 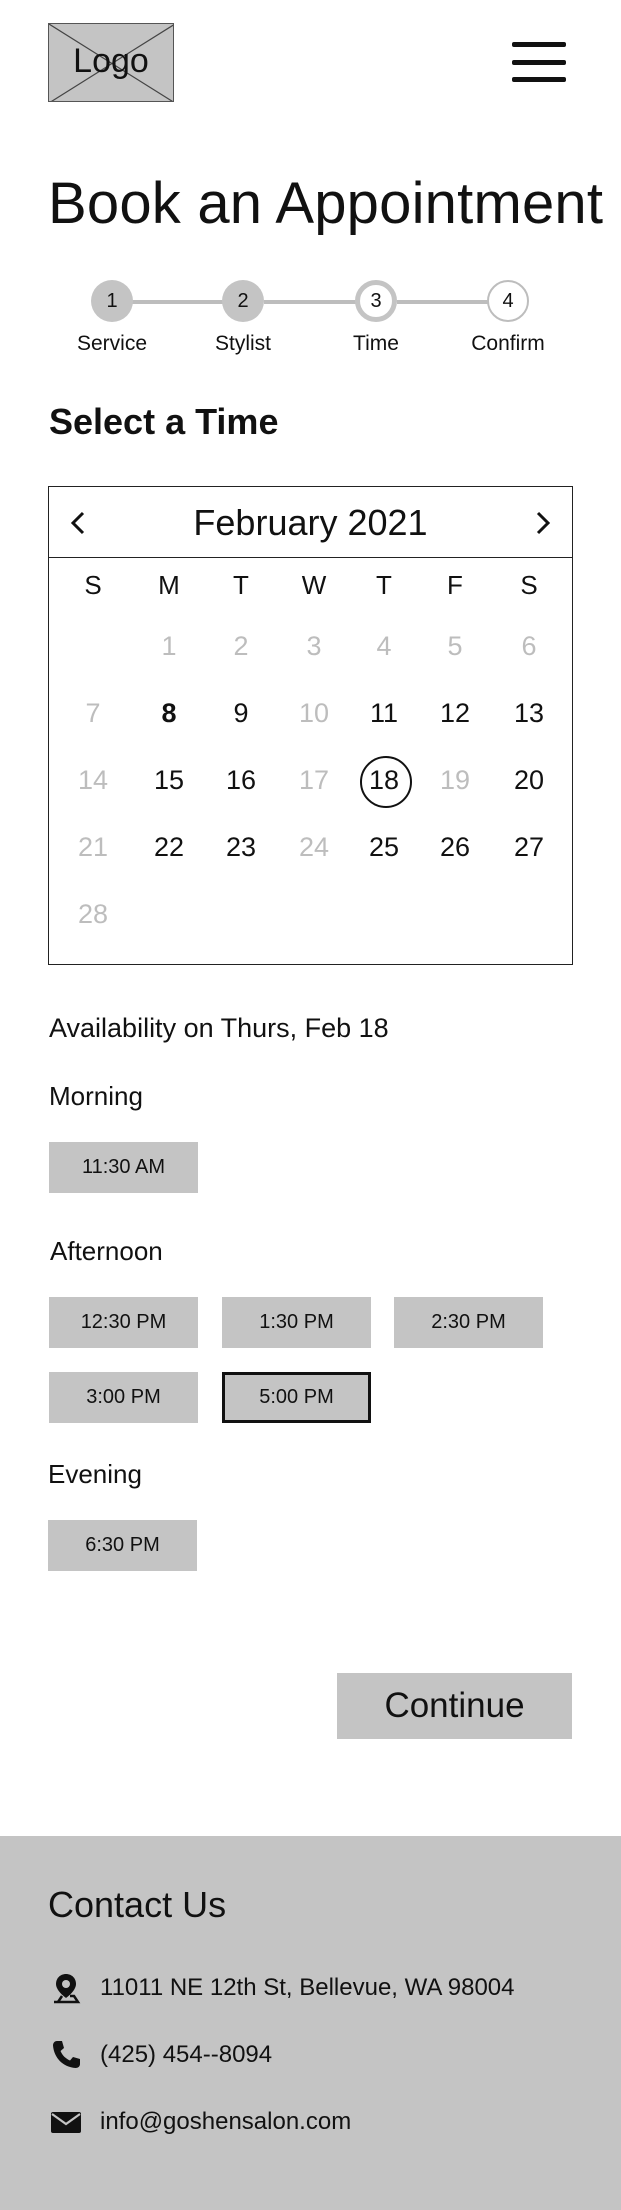 I want to click on location-pin-icon, so click(x=67, y=1989).